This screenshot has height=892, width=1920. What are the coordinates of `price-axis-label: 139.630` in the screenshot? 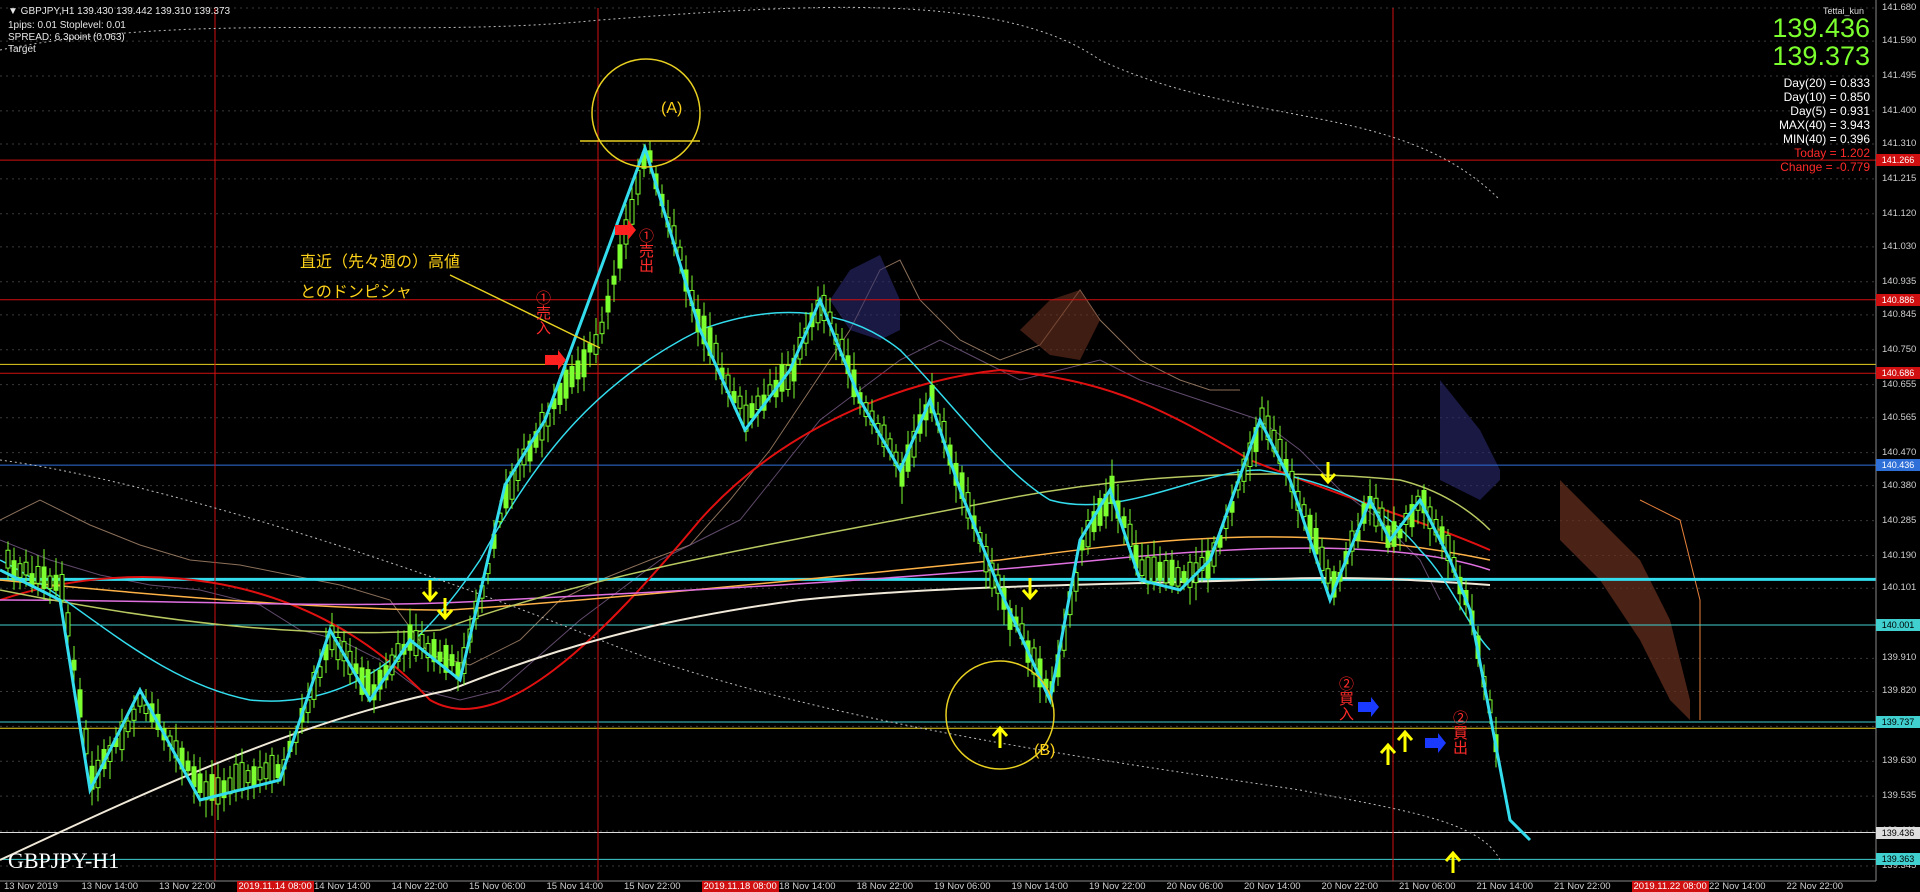 It's located at (1899, 761).